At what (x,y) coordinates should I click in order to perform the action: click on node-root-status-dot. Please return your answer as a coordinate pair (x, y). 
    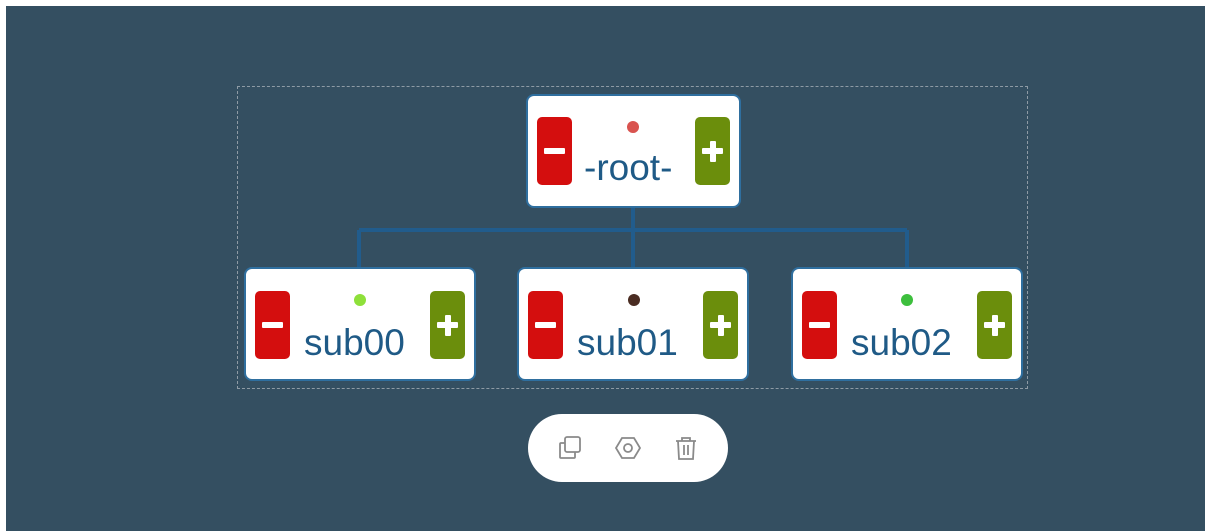
    Looking at the image, I should click on (633, 127).